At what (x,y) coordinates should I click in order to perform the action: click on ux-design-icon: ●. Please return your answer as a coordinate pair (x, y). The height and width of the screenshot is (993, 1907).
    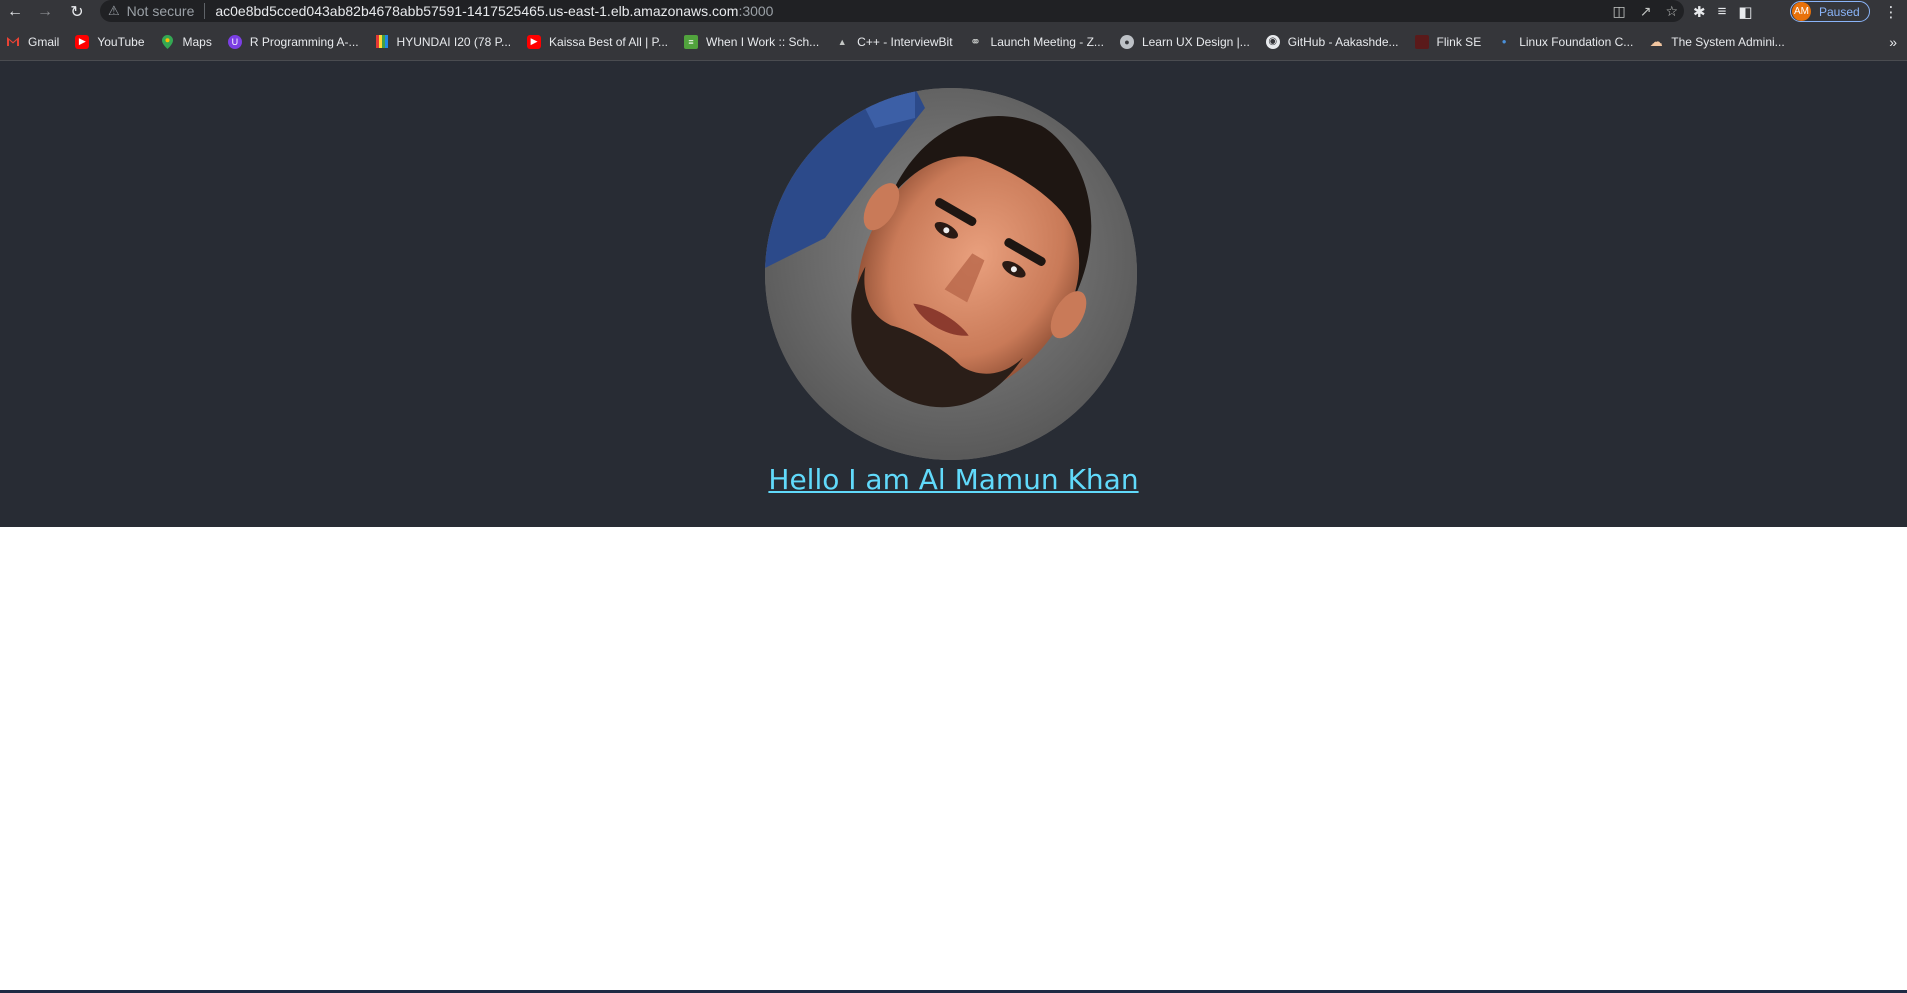
    Looking at the image, I should click on (1126, 41).